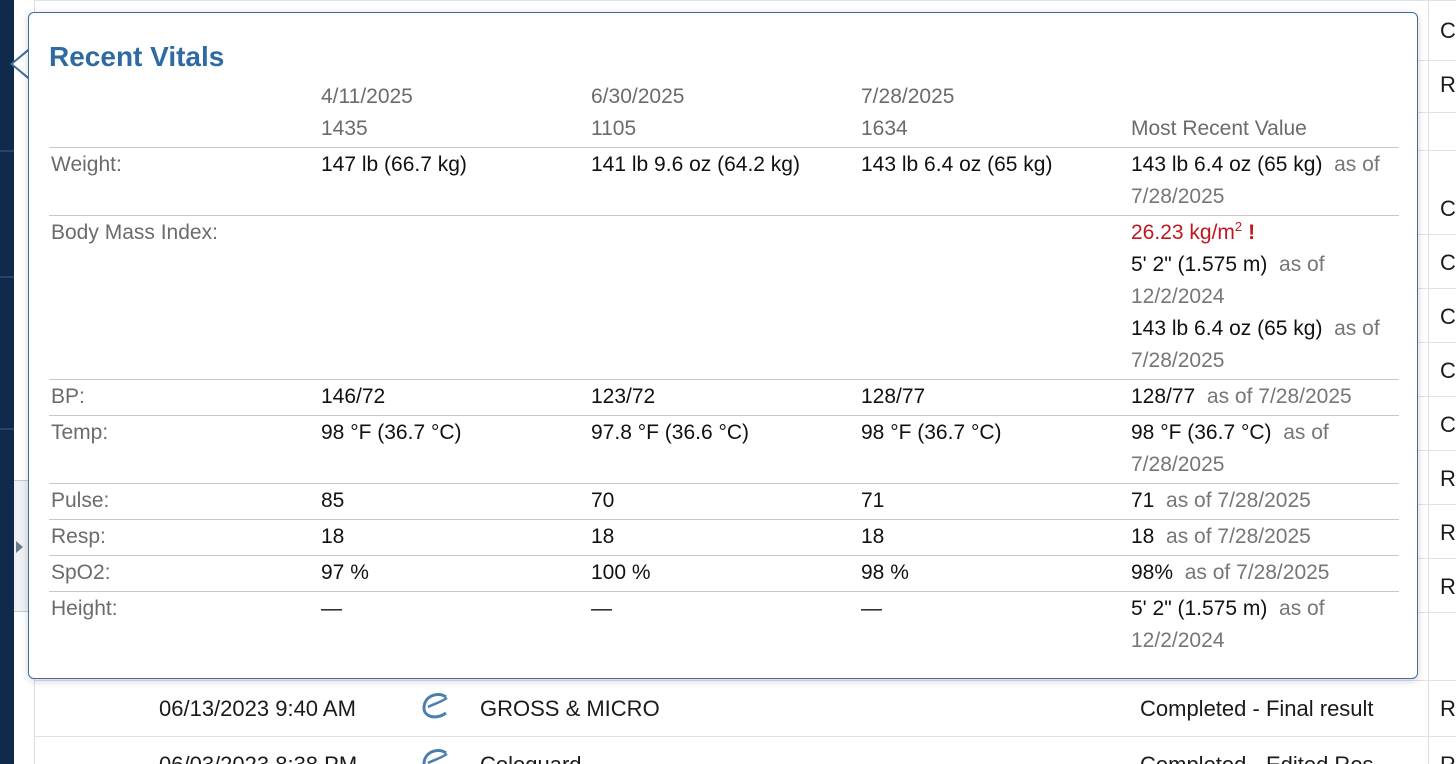  I want to click on most-recent-pulse: 71 as of 7/28/2025, so click(1221, 500).